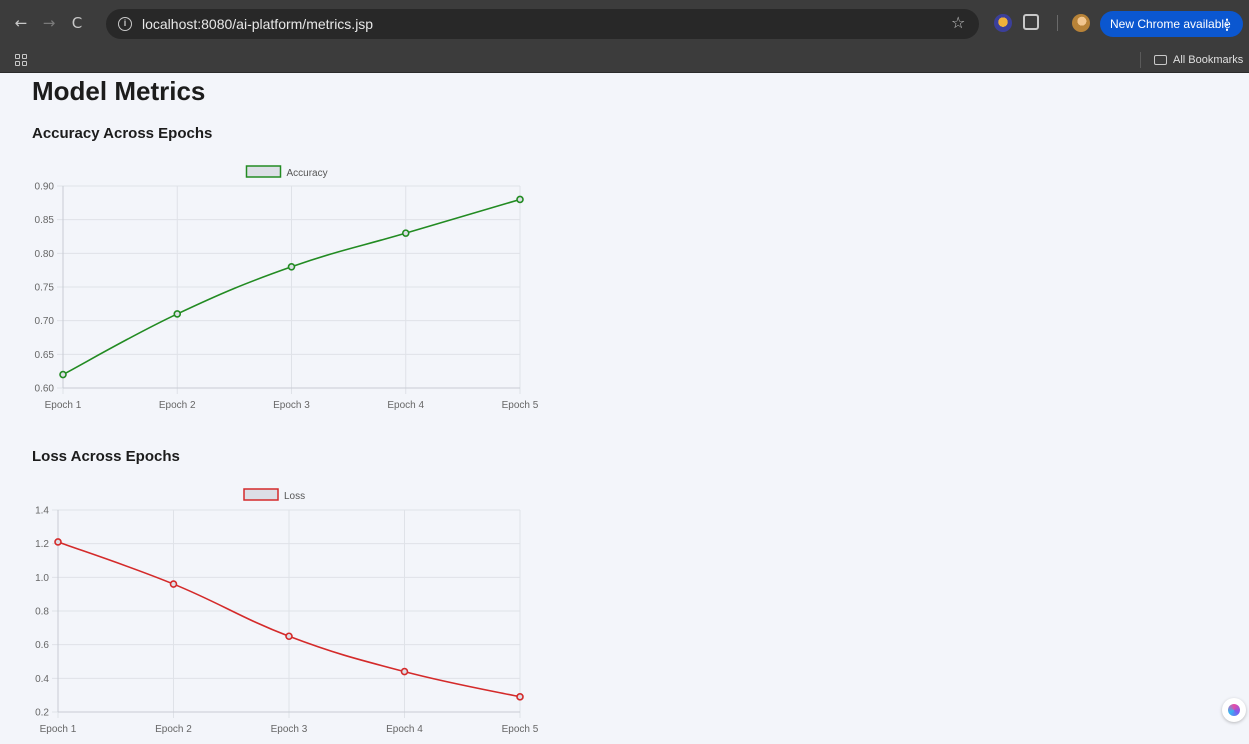 This screenshot has height=744, width=1249. I want to click on y-tick-label: 1.0, so click(42, 578).